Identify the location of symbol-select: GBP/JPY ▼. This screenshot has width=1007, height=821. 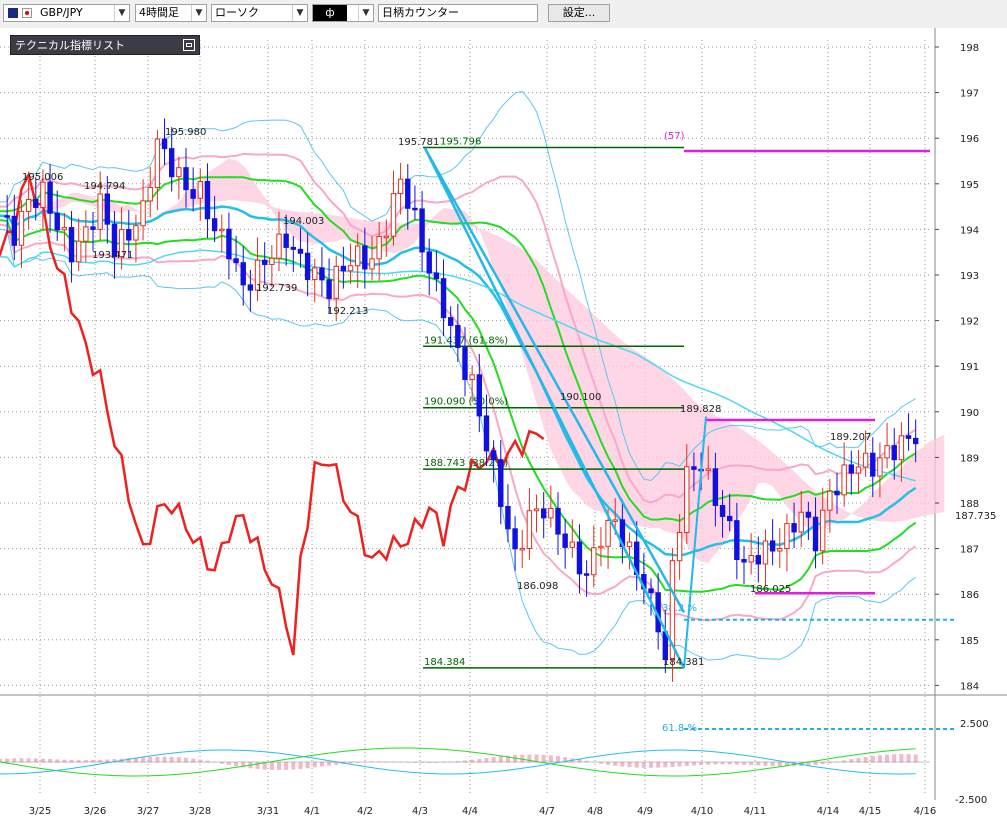
(66, 13).